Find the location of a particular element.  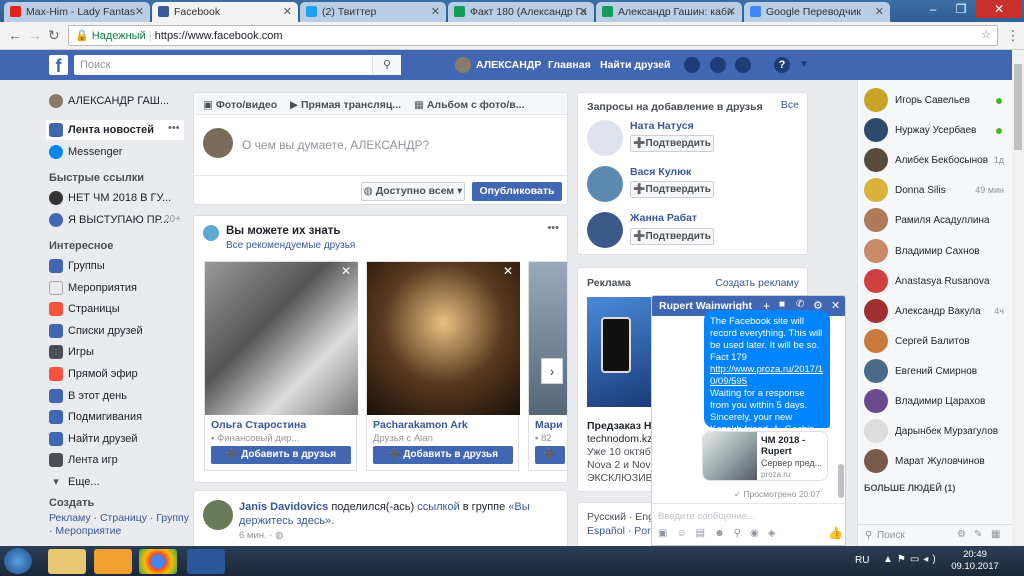

pymk-see-all: Все рекомендуемые друзья is located at coordinates (290, 245).